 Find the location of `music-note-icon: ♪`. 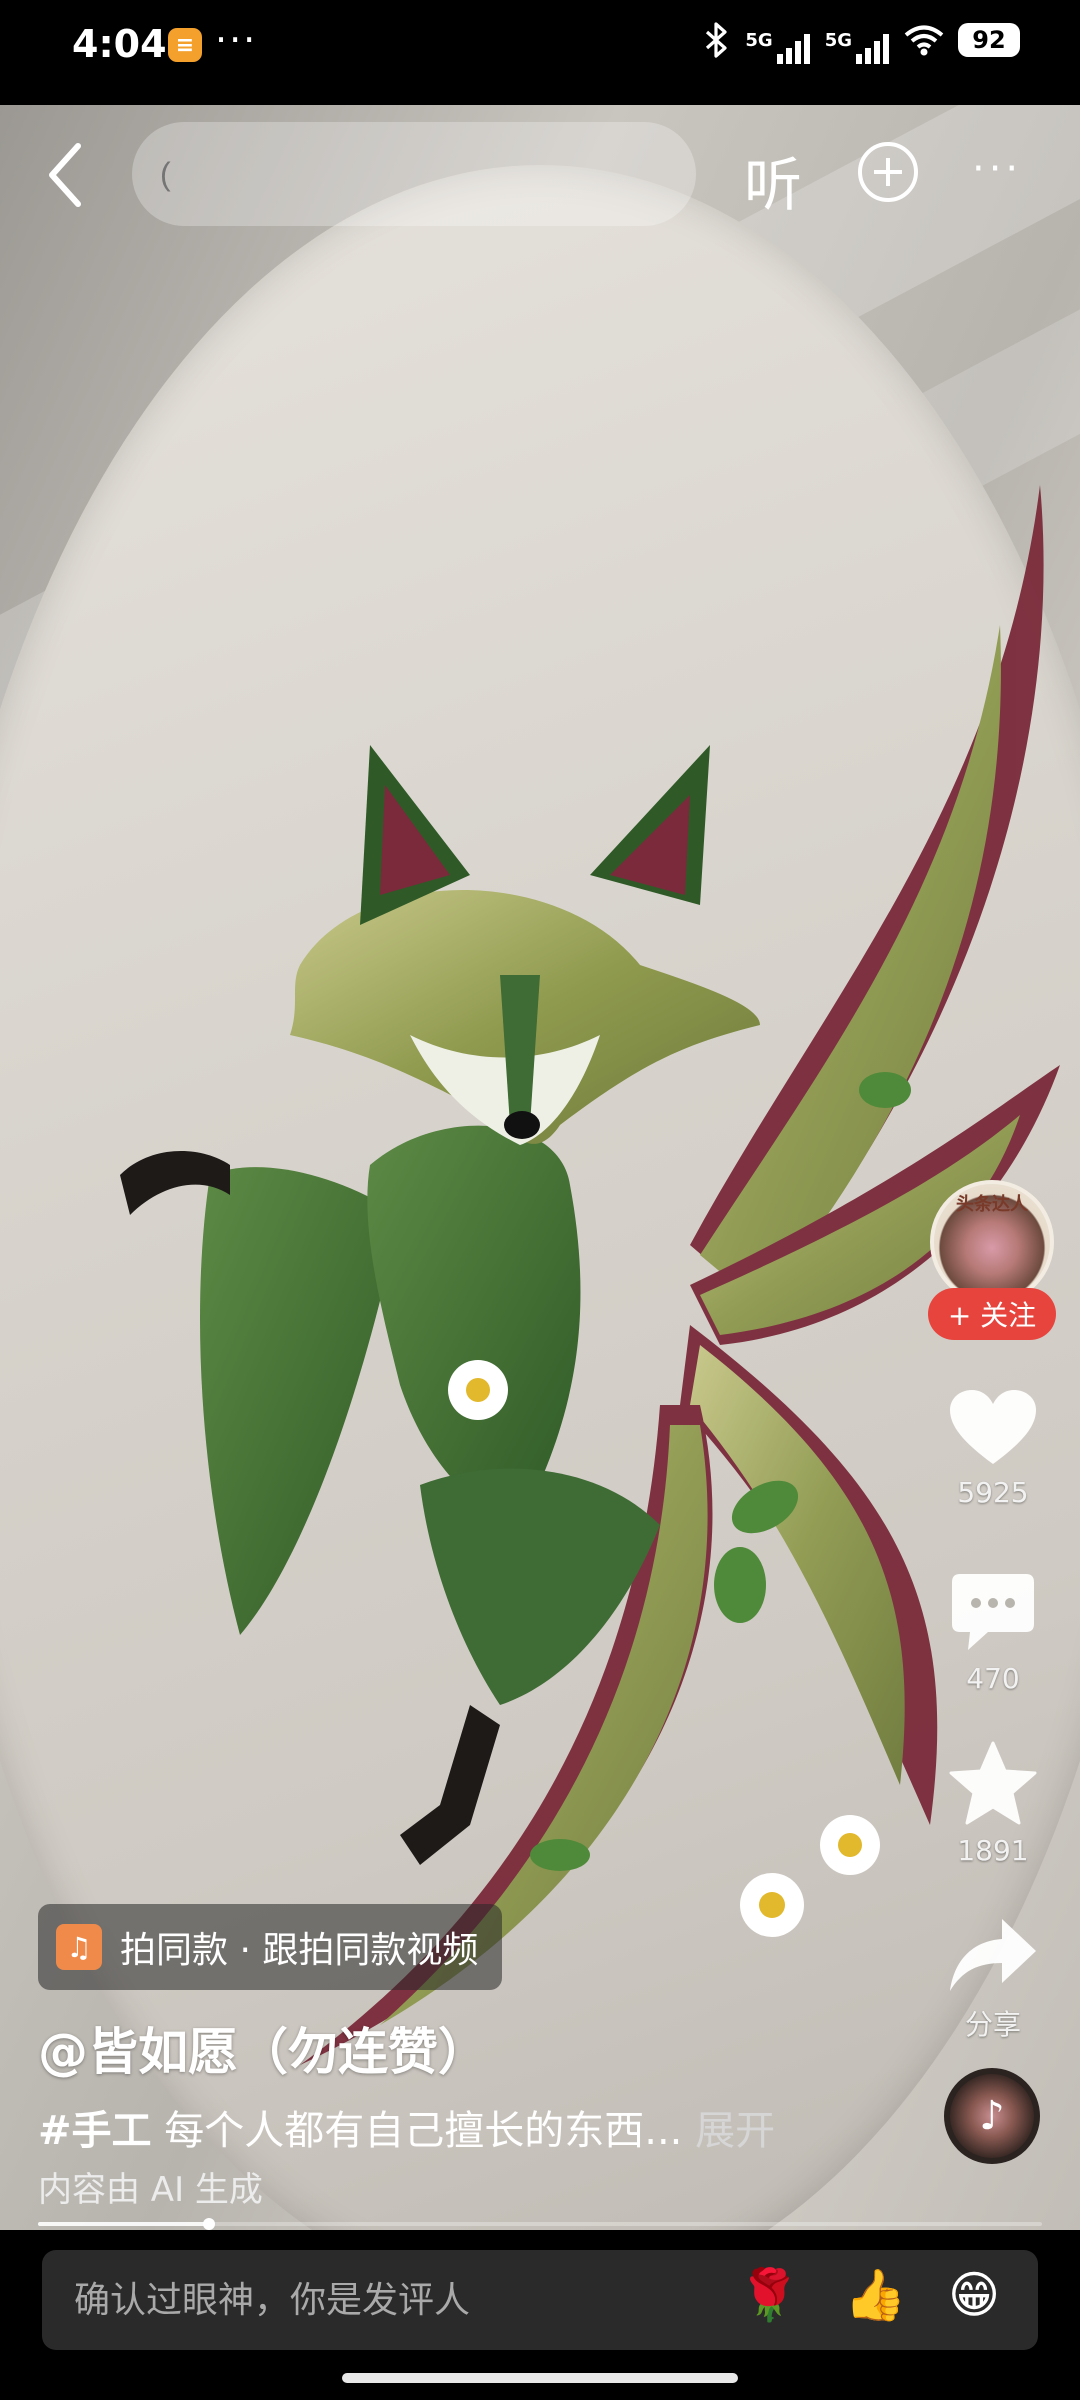

music-note-icon: ♪ is located at coordinates (992, 2116).